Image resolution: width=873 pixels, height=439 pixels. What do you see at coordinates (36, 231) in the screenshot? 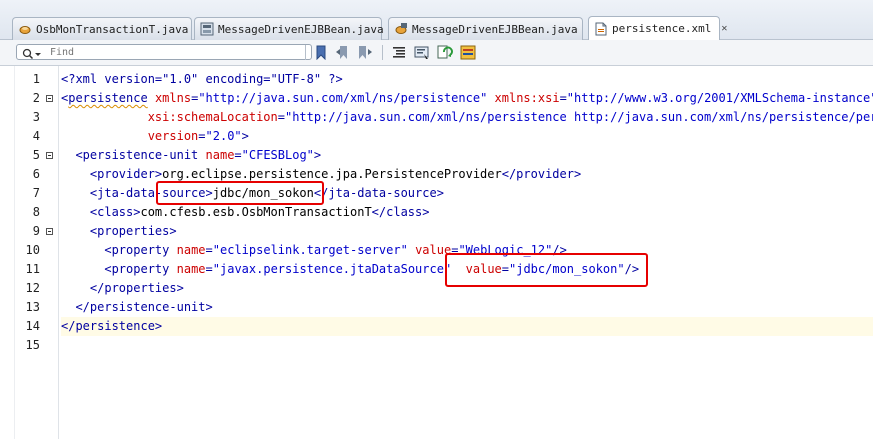
I see `line-number: 9` at bounding box center [36, 231].